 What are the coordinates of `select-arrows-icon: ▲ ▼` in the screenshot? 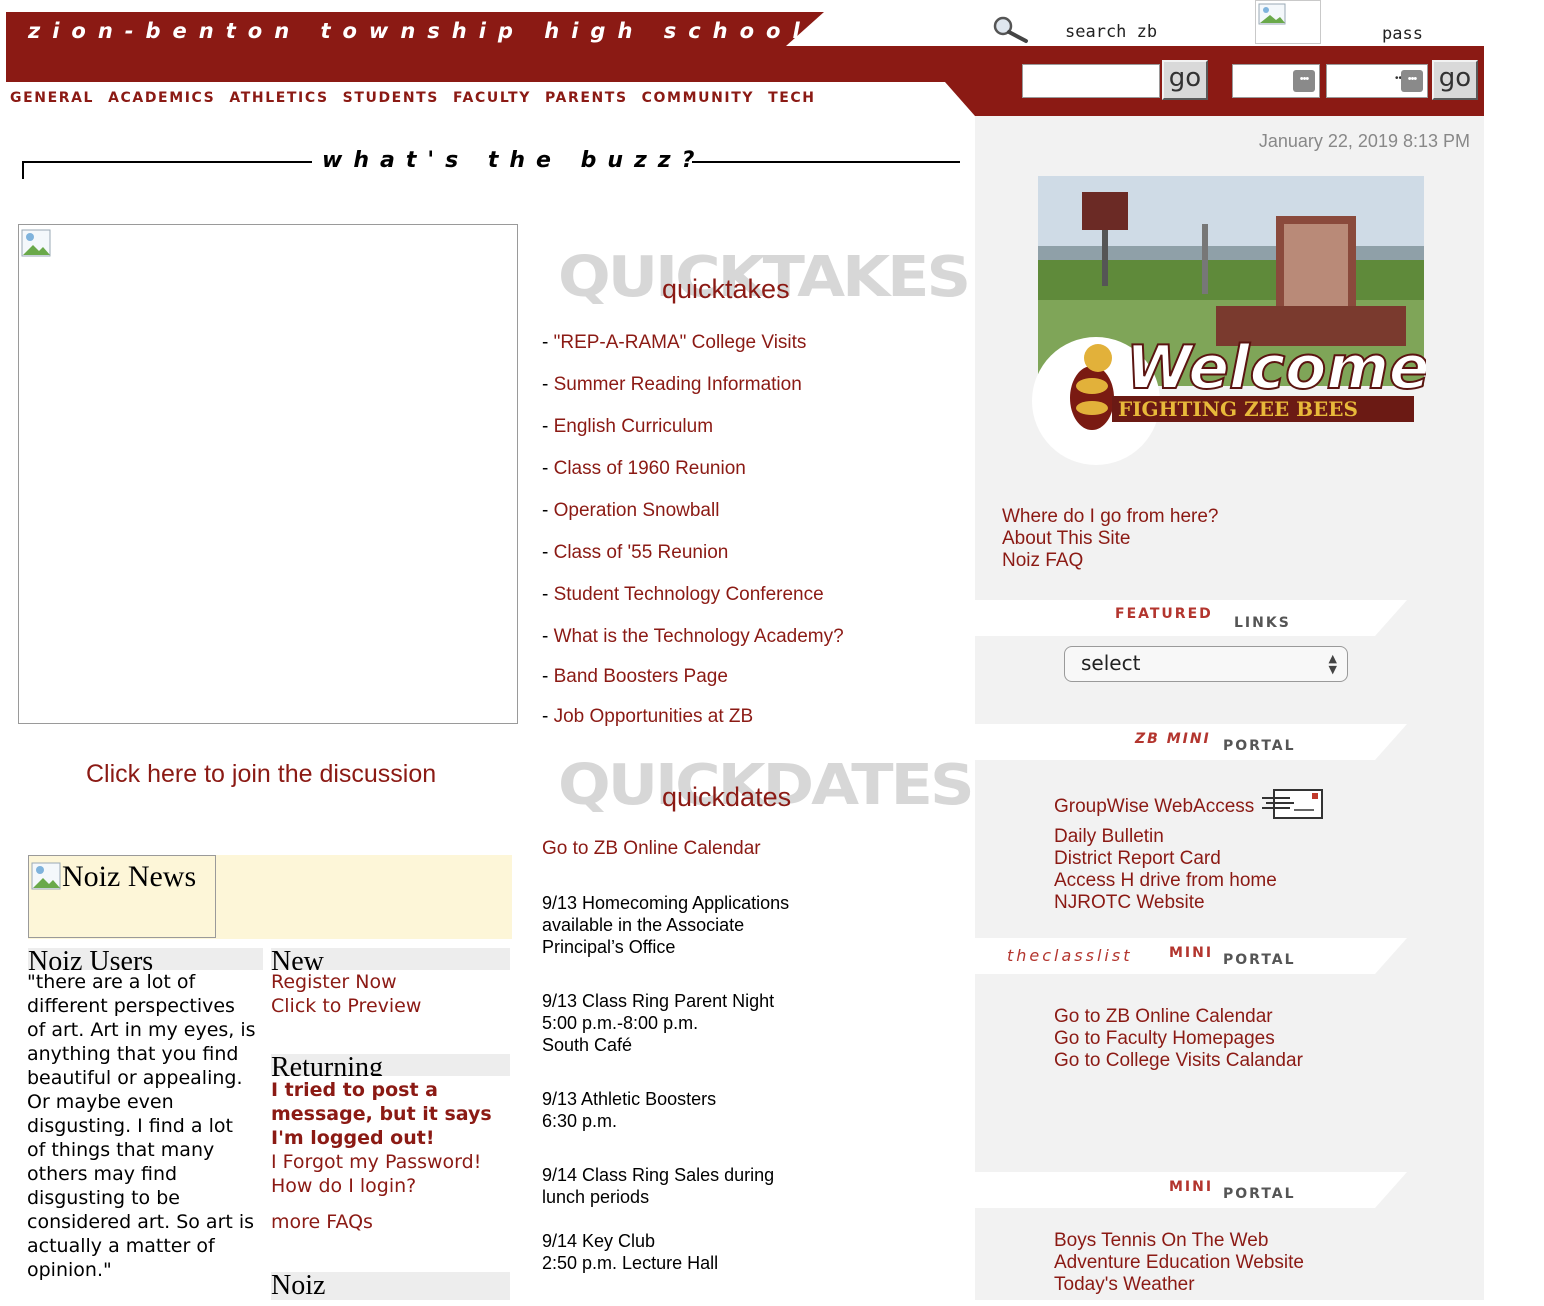 It's located at (1332, 664).